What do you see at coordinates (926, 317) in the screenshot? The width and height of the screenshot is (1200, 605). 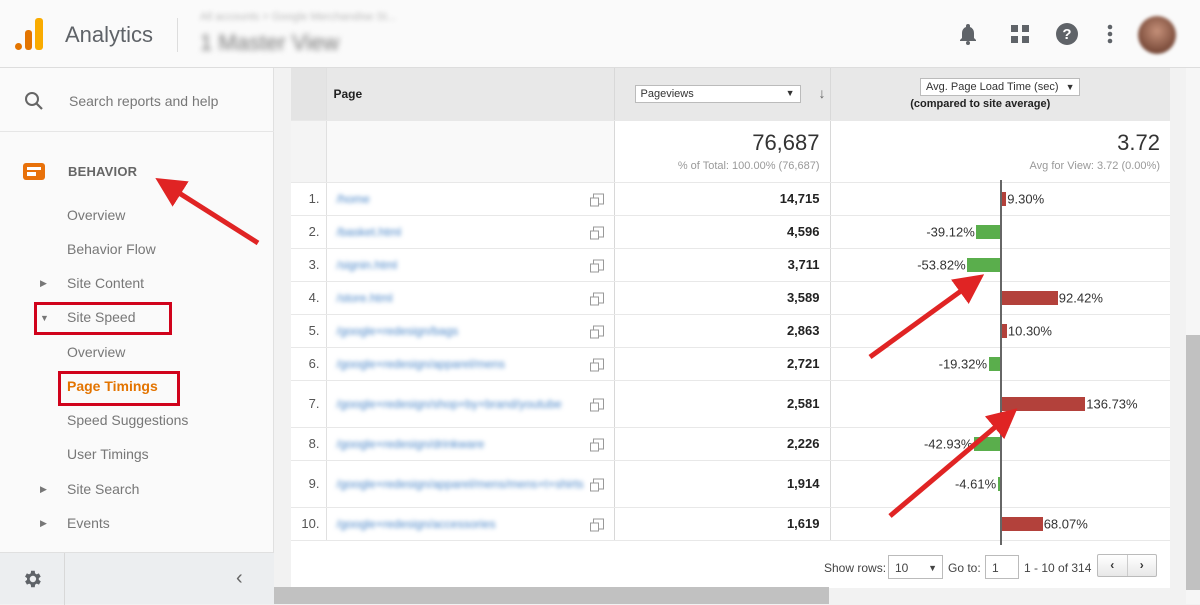 I see `arrow-negative-bar` at bounding box center [926, 317].